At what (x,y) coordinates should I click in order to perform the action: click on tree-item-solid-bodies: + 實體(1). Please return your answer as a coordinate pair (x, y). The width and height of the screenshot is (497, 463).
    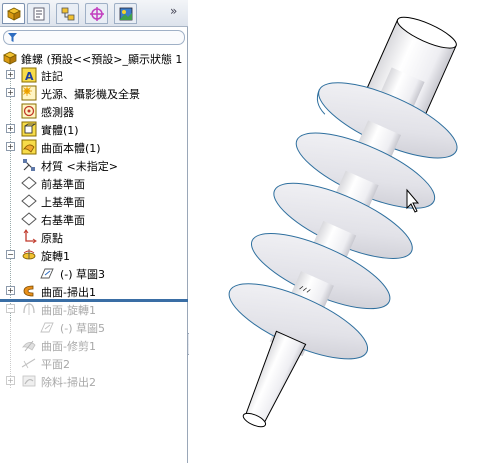
    Looking at the image, I should click on (94, 129).